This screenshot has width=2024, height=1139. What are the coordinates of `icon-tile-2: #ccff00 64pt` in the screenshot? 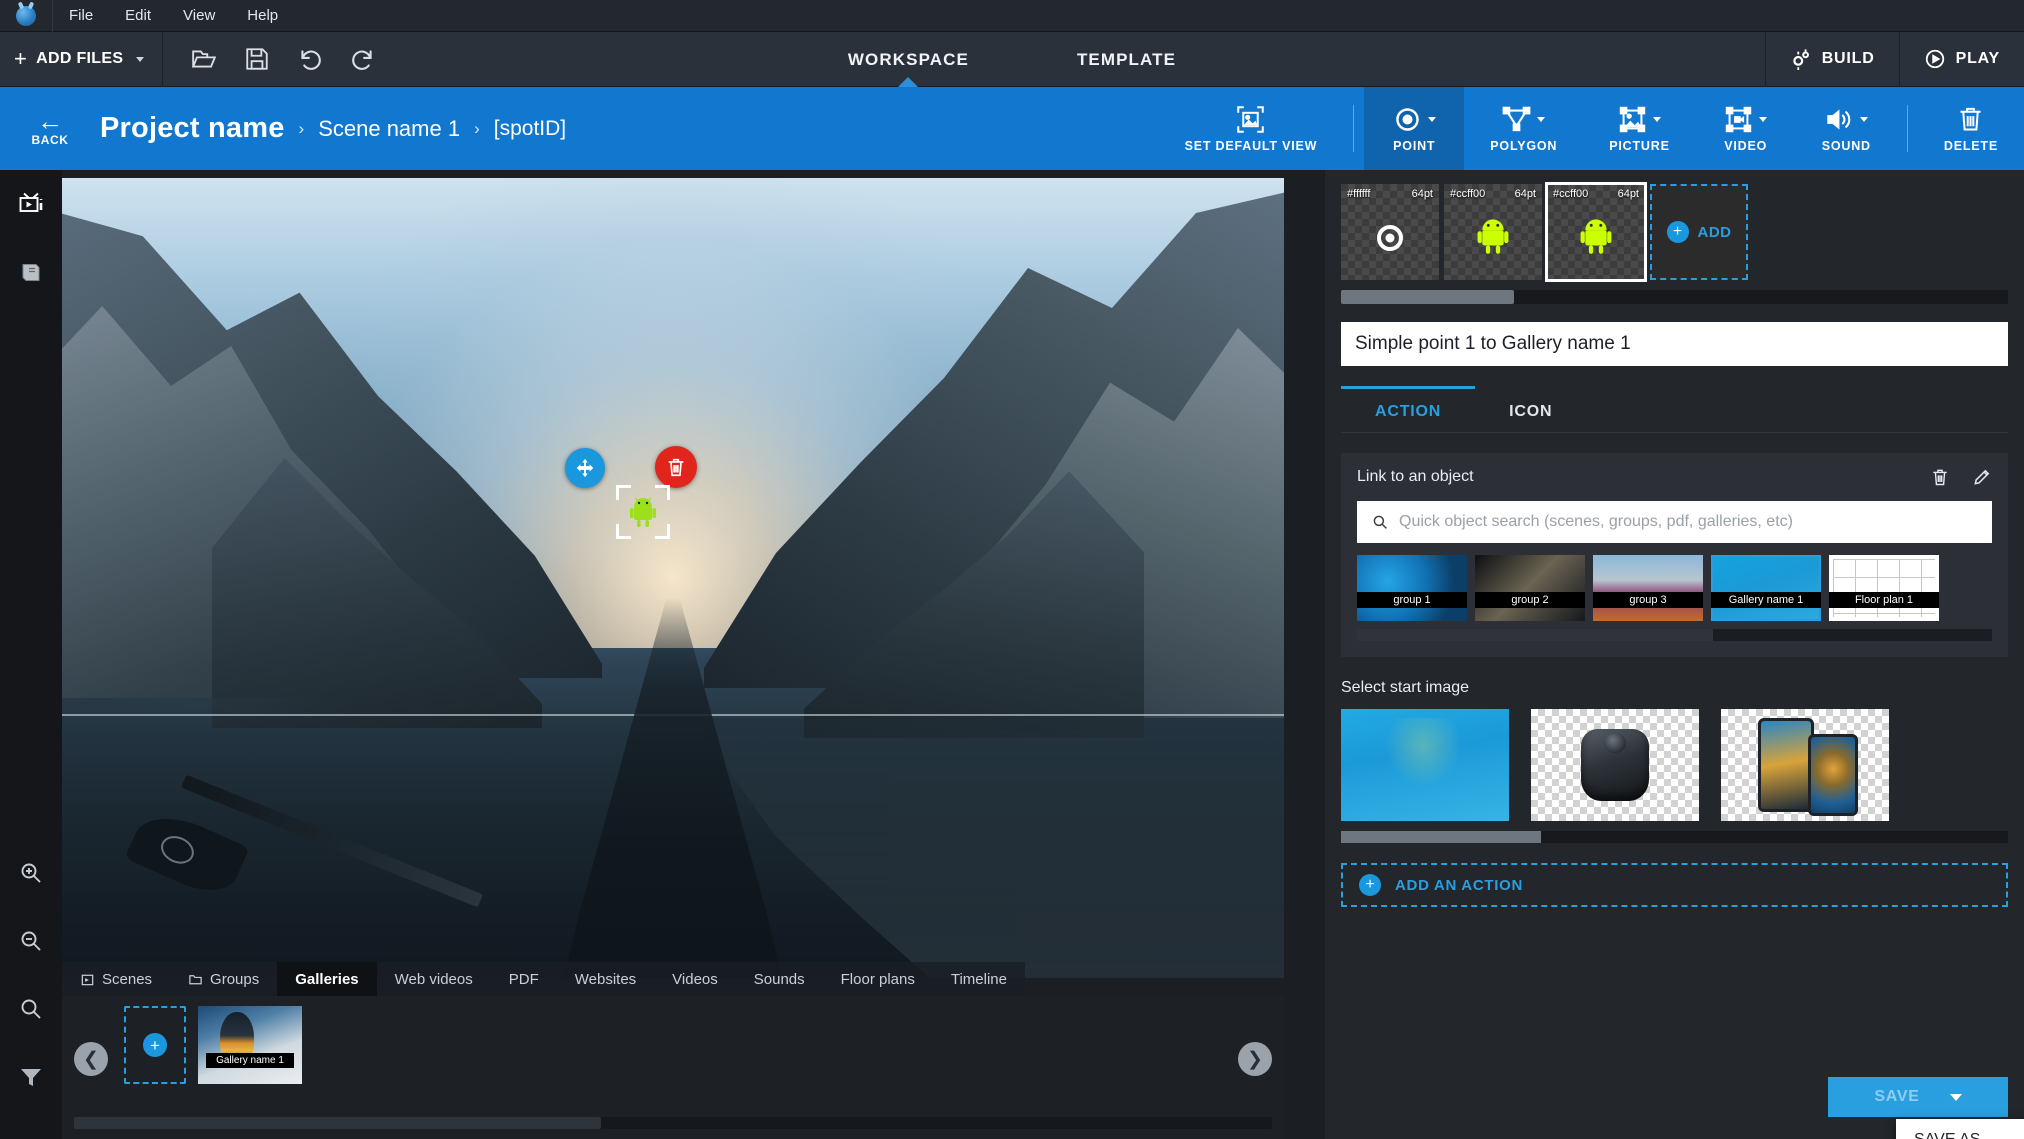 It's located at (1493, 232).